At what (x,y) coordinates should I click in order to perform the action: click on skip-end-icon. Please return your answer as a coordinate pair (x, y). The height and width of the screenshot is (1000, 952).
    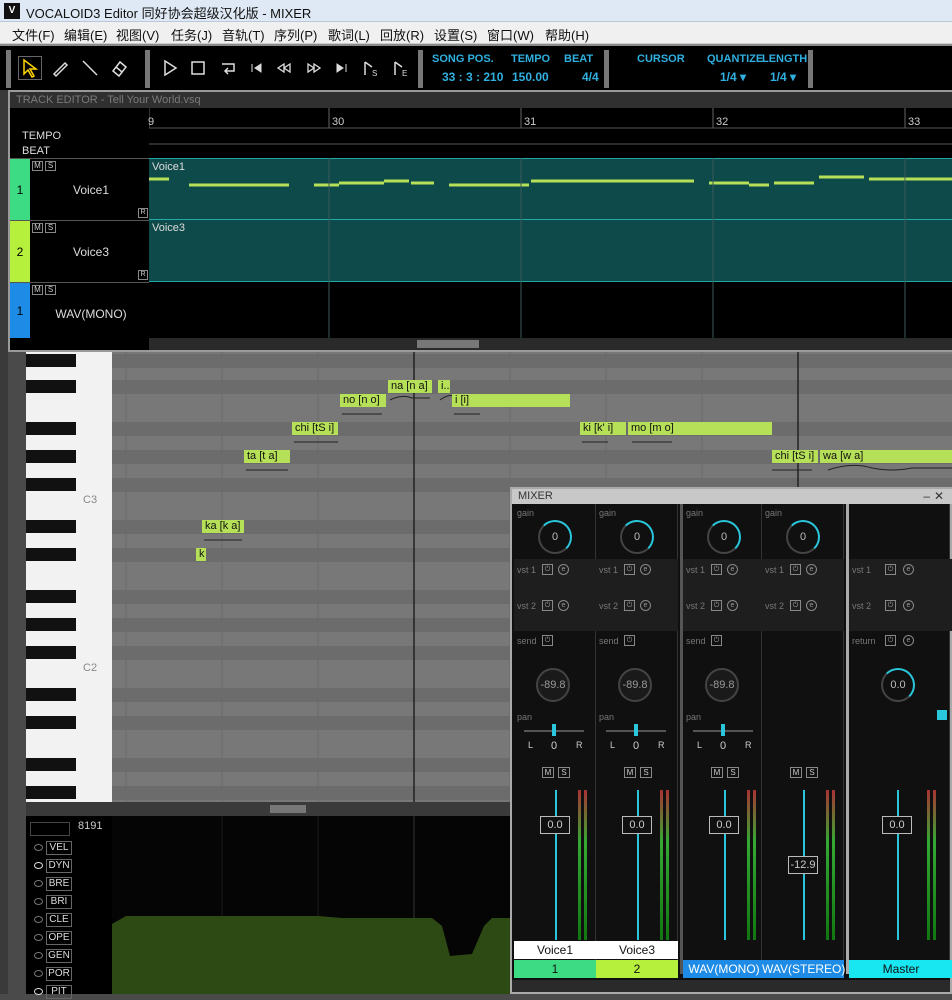
    Looking at the image, I should click on (342, 68).